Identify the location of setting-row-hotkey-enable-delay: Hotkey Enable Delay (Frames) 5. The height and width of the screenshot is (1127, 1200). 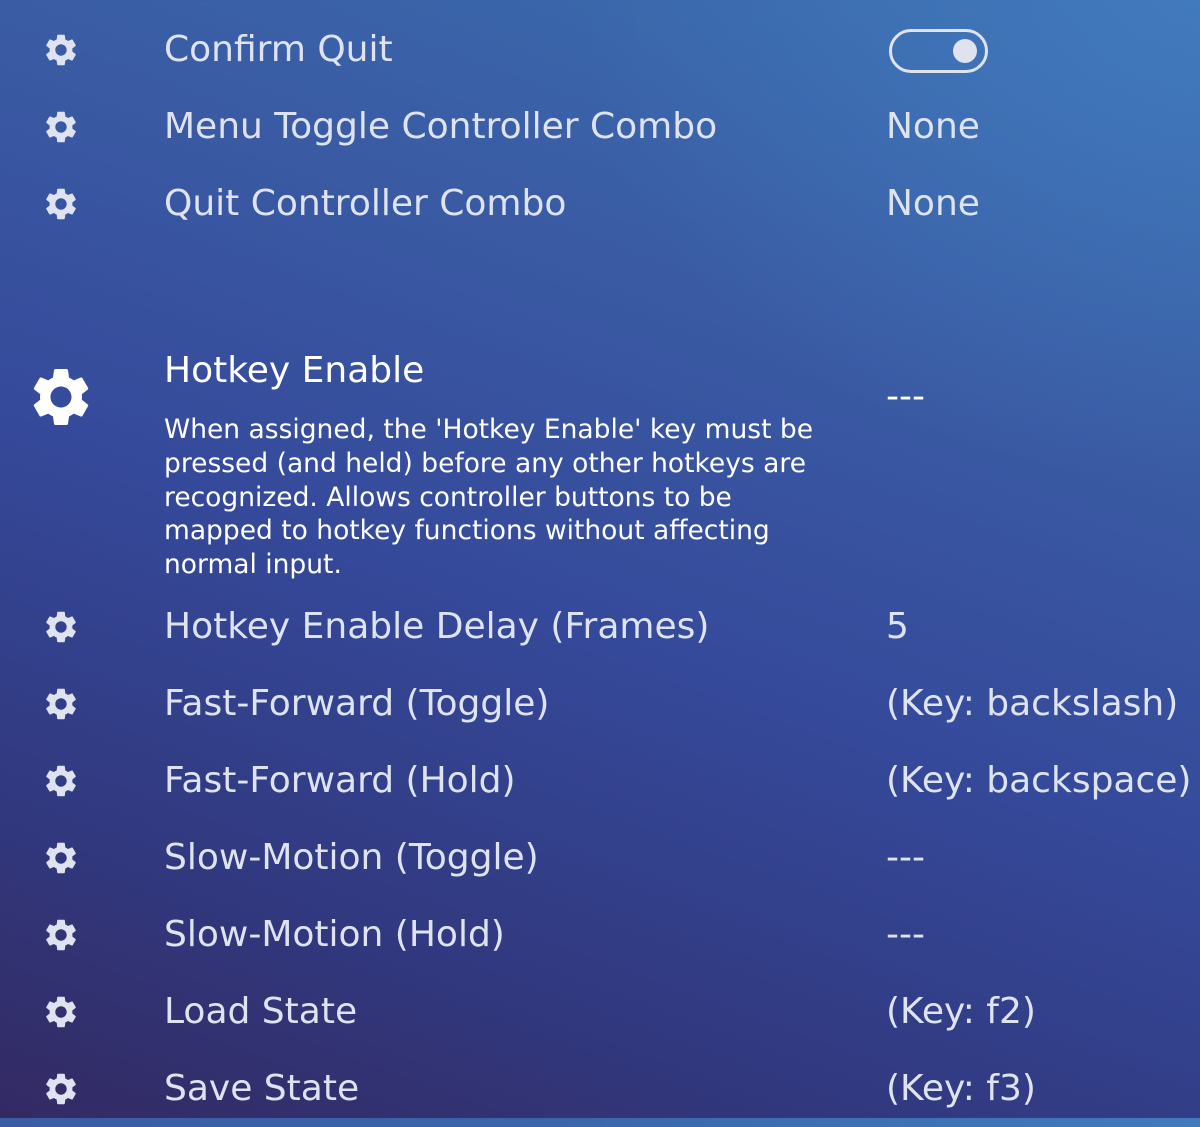
(600, 626).